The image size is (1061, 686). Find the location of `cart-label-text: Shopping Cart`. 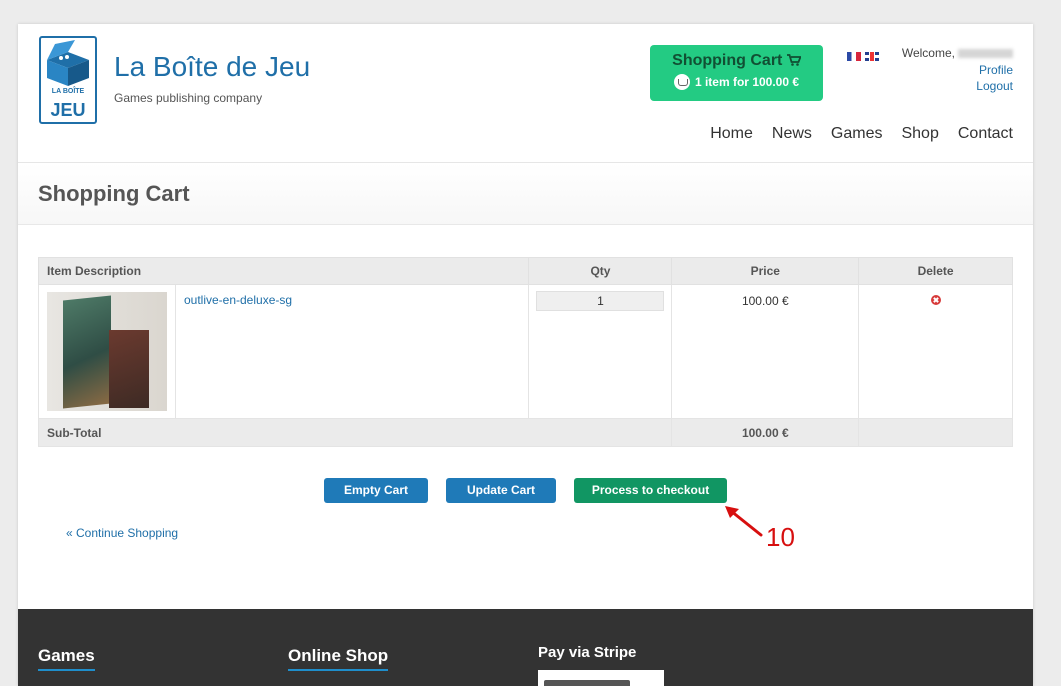

cart-label-text: Shopping Cart is located at coordinates (727, 60).